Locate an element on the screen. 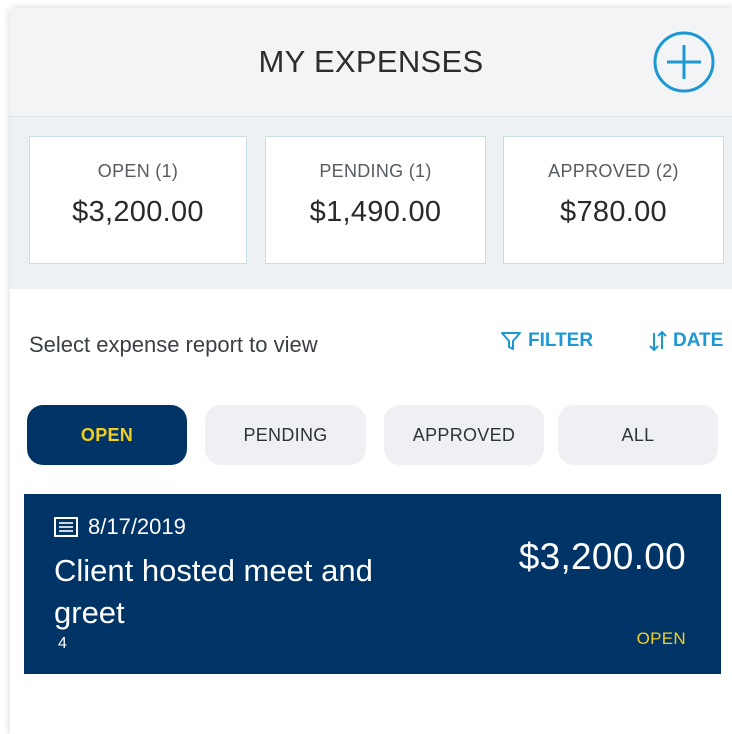  page-title: MY EXPENSES is located at coordinates (371, 61).